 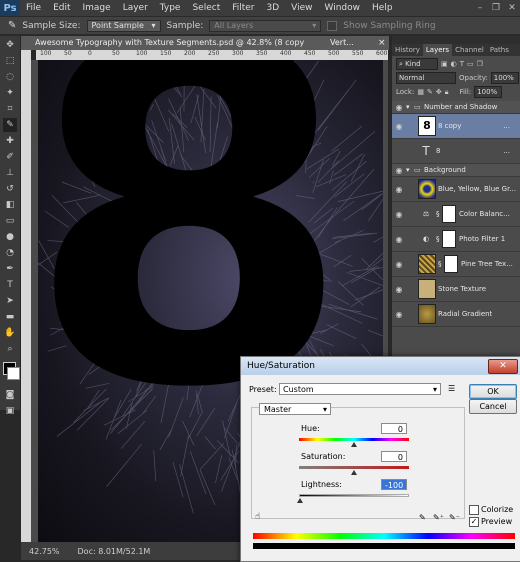 What do you see at coordinates (273, 8) in the screenshot?
I see `menu-3d: 3D` at bounding box center [273, 8].